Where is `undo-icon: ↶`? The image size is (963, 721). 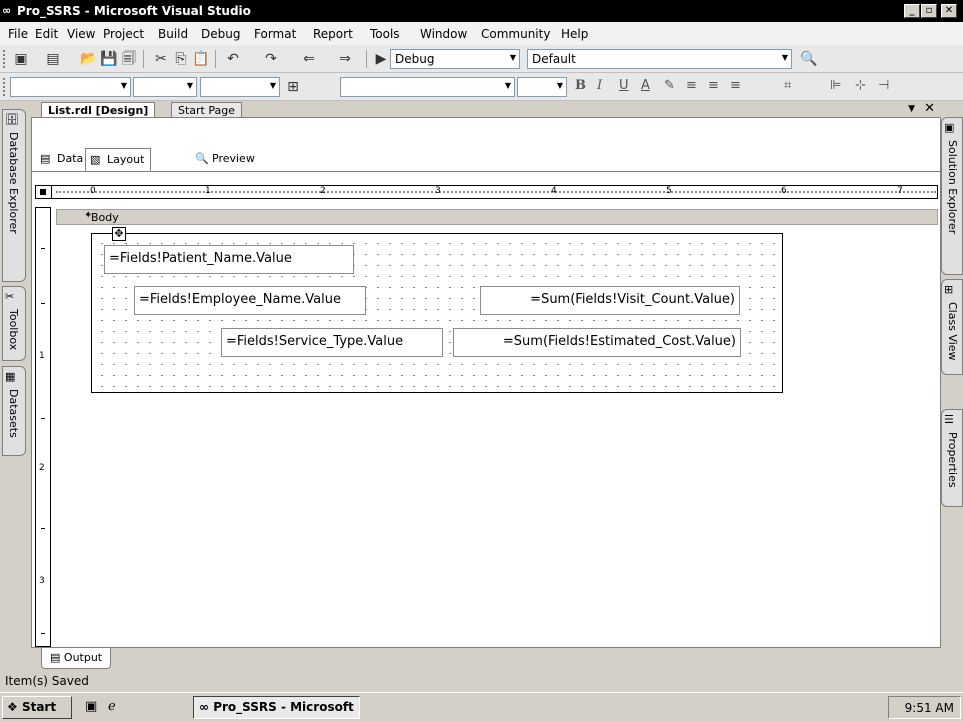 undo-icon: ↶ is located at coordinates (233, 59).